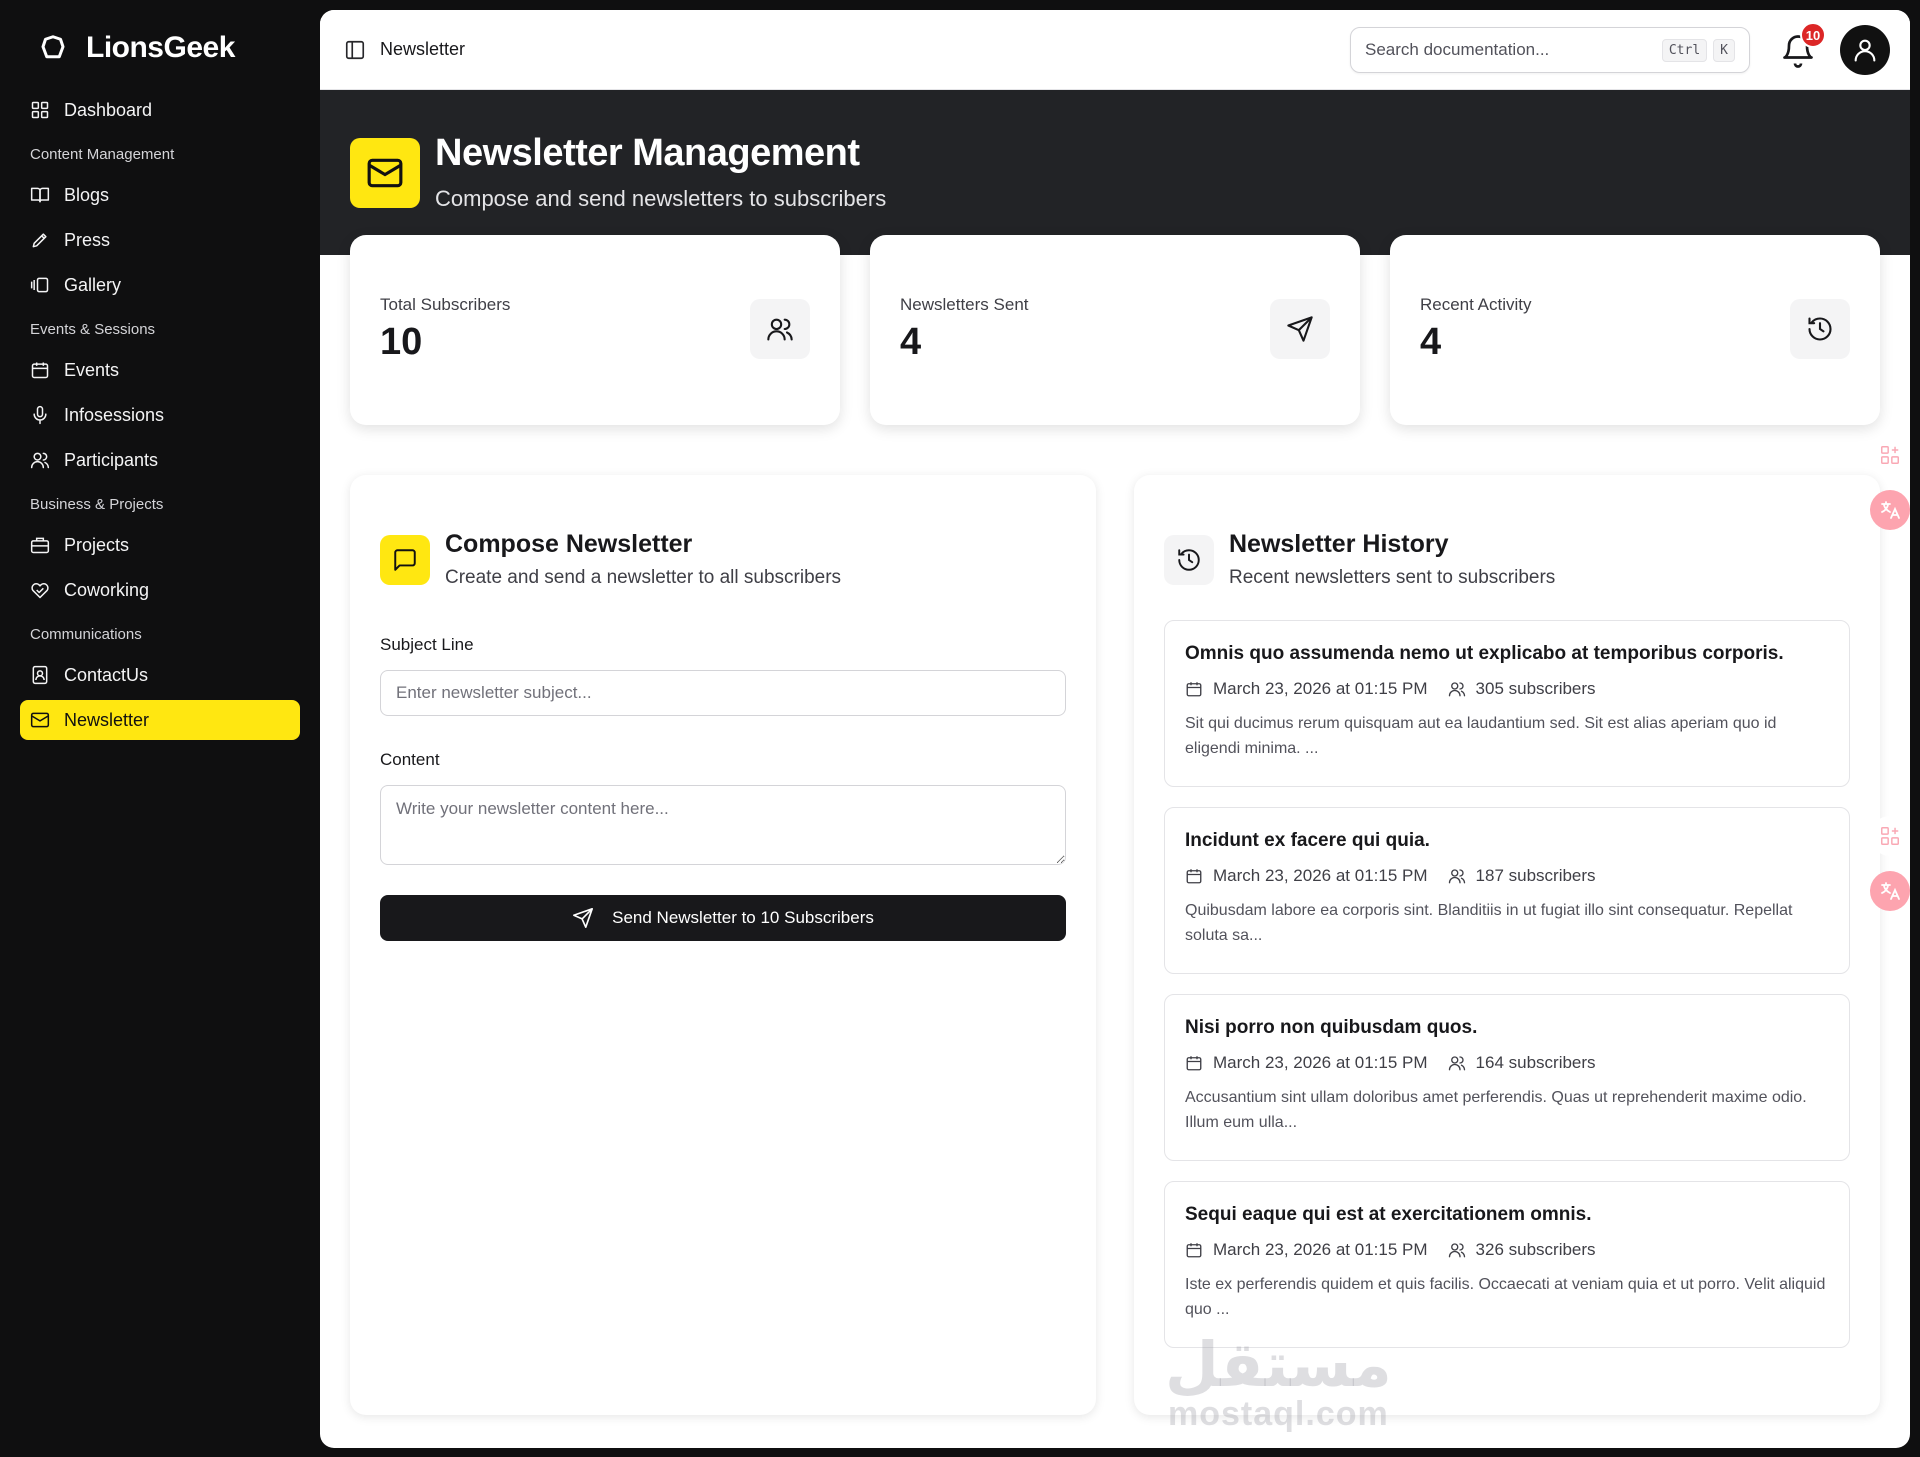 The height and width of the screenshot is (1457, 1920). Describe the element at coordinates (964, 304) in the screenshot. I see `stat-label: Newsletters Sent` at that location.